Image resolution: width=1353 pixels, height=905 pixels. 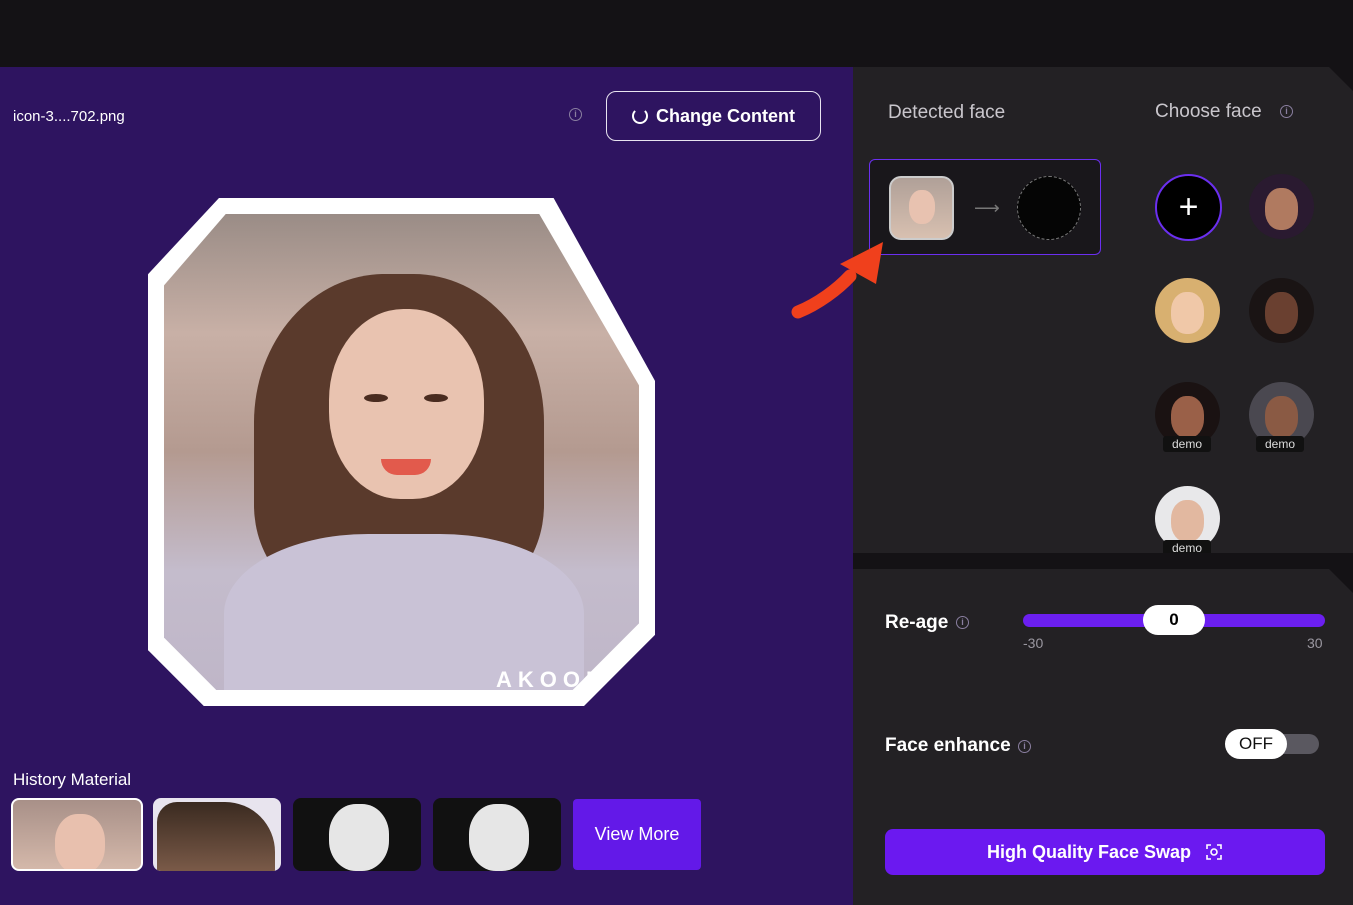 I want to click on history-title: History Material, so click(x=72, y=779).